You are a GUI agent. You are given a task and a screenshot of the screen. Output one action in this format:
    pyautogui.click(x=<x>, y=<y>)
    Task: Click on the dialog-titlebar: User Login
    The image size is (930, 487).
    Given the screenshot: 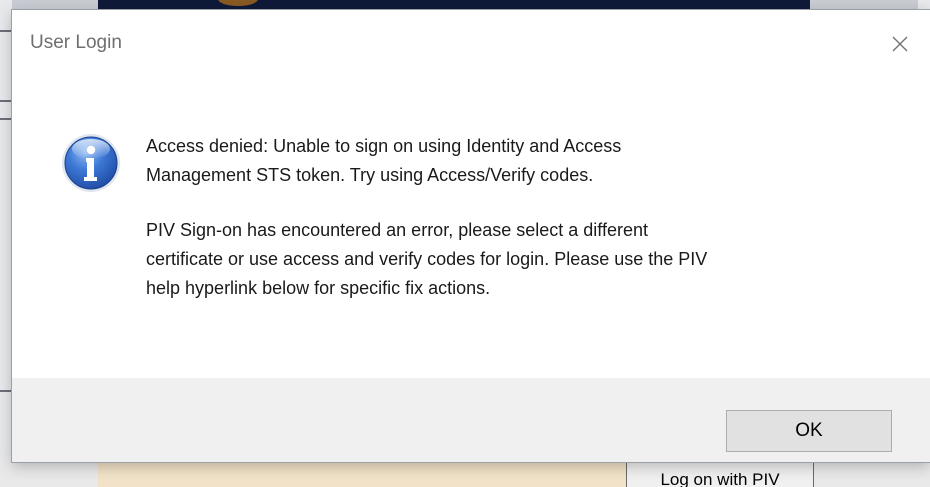 What is the action you would take?
    pyautogui.click(x=471, y=43)
    